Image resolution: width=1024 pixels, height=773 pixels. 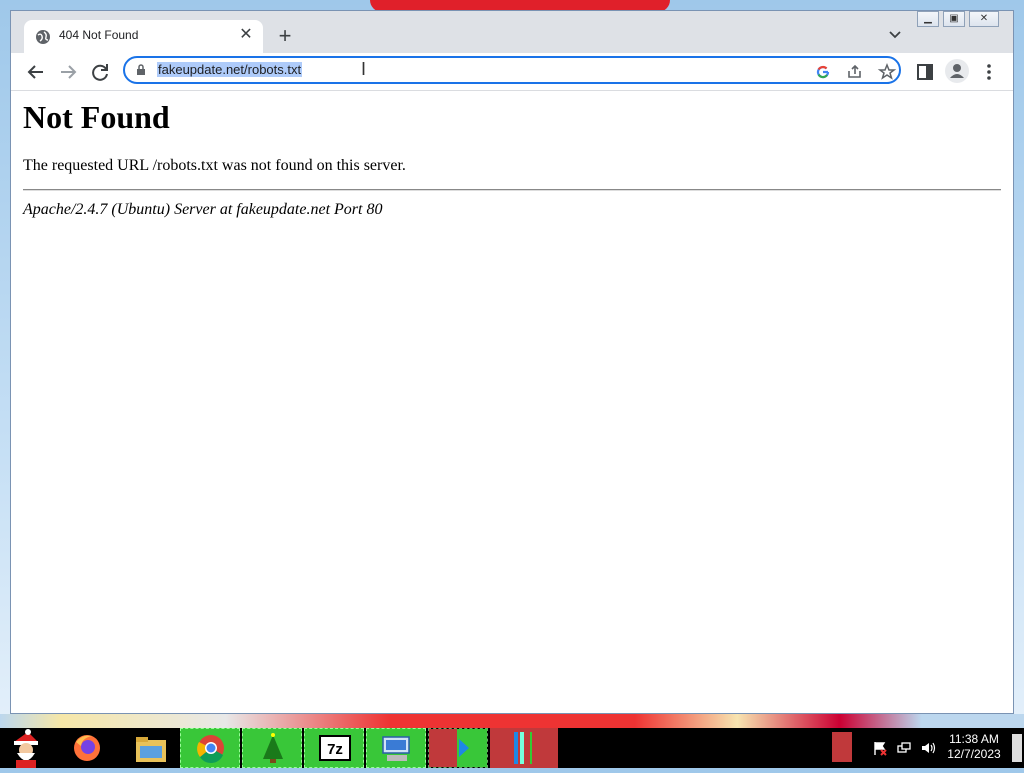 I want to click on taskbar-keyboard-app, so click(x=396, y=748).